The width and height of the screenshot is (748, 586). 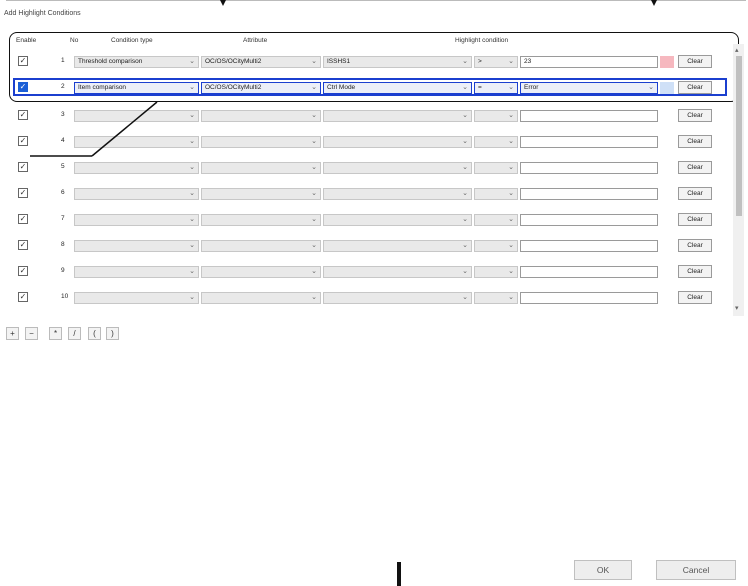 What do you see at coordinates (737, 308) in the screenshot?
I see `scroll-down-icon: ▾` at bounding box center [737, 308].